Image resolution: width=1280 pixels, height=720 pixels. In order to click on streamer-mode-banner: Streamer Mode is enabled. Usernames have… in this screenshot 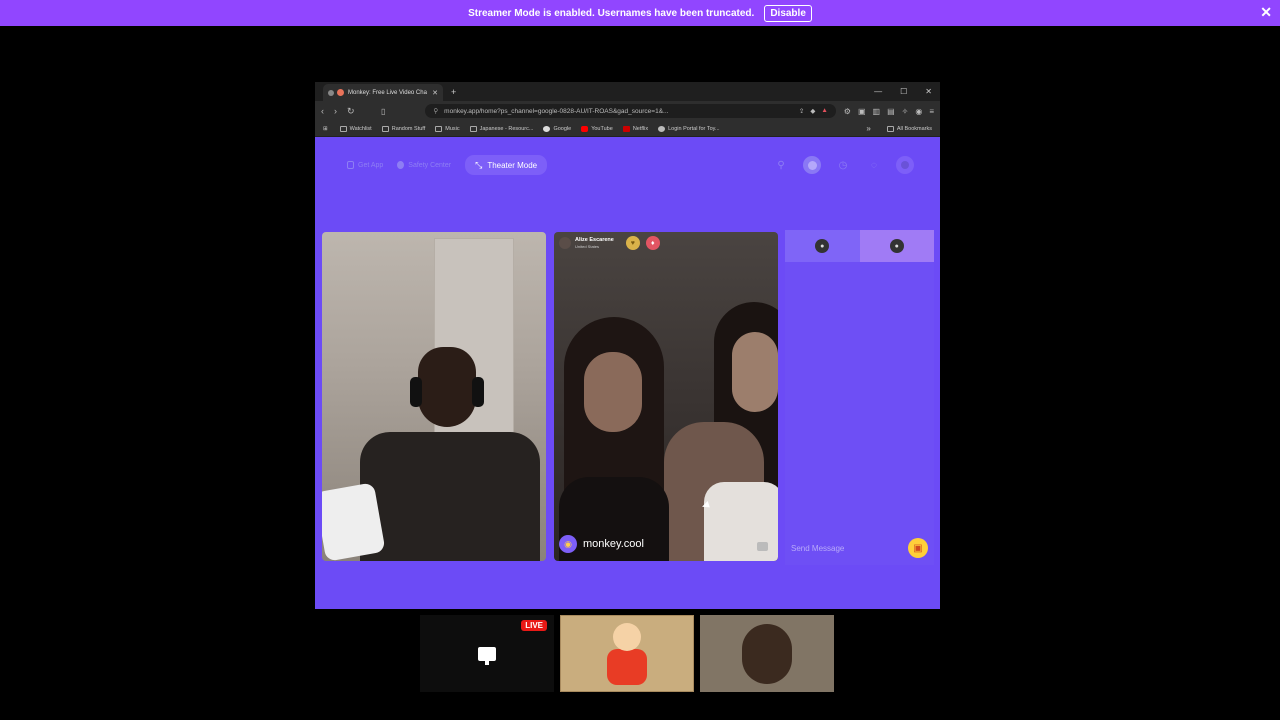, I will do `click(640, 13)`.